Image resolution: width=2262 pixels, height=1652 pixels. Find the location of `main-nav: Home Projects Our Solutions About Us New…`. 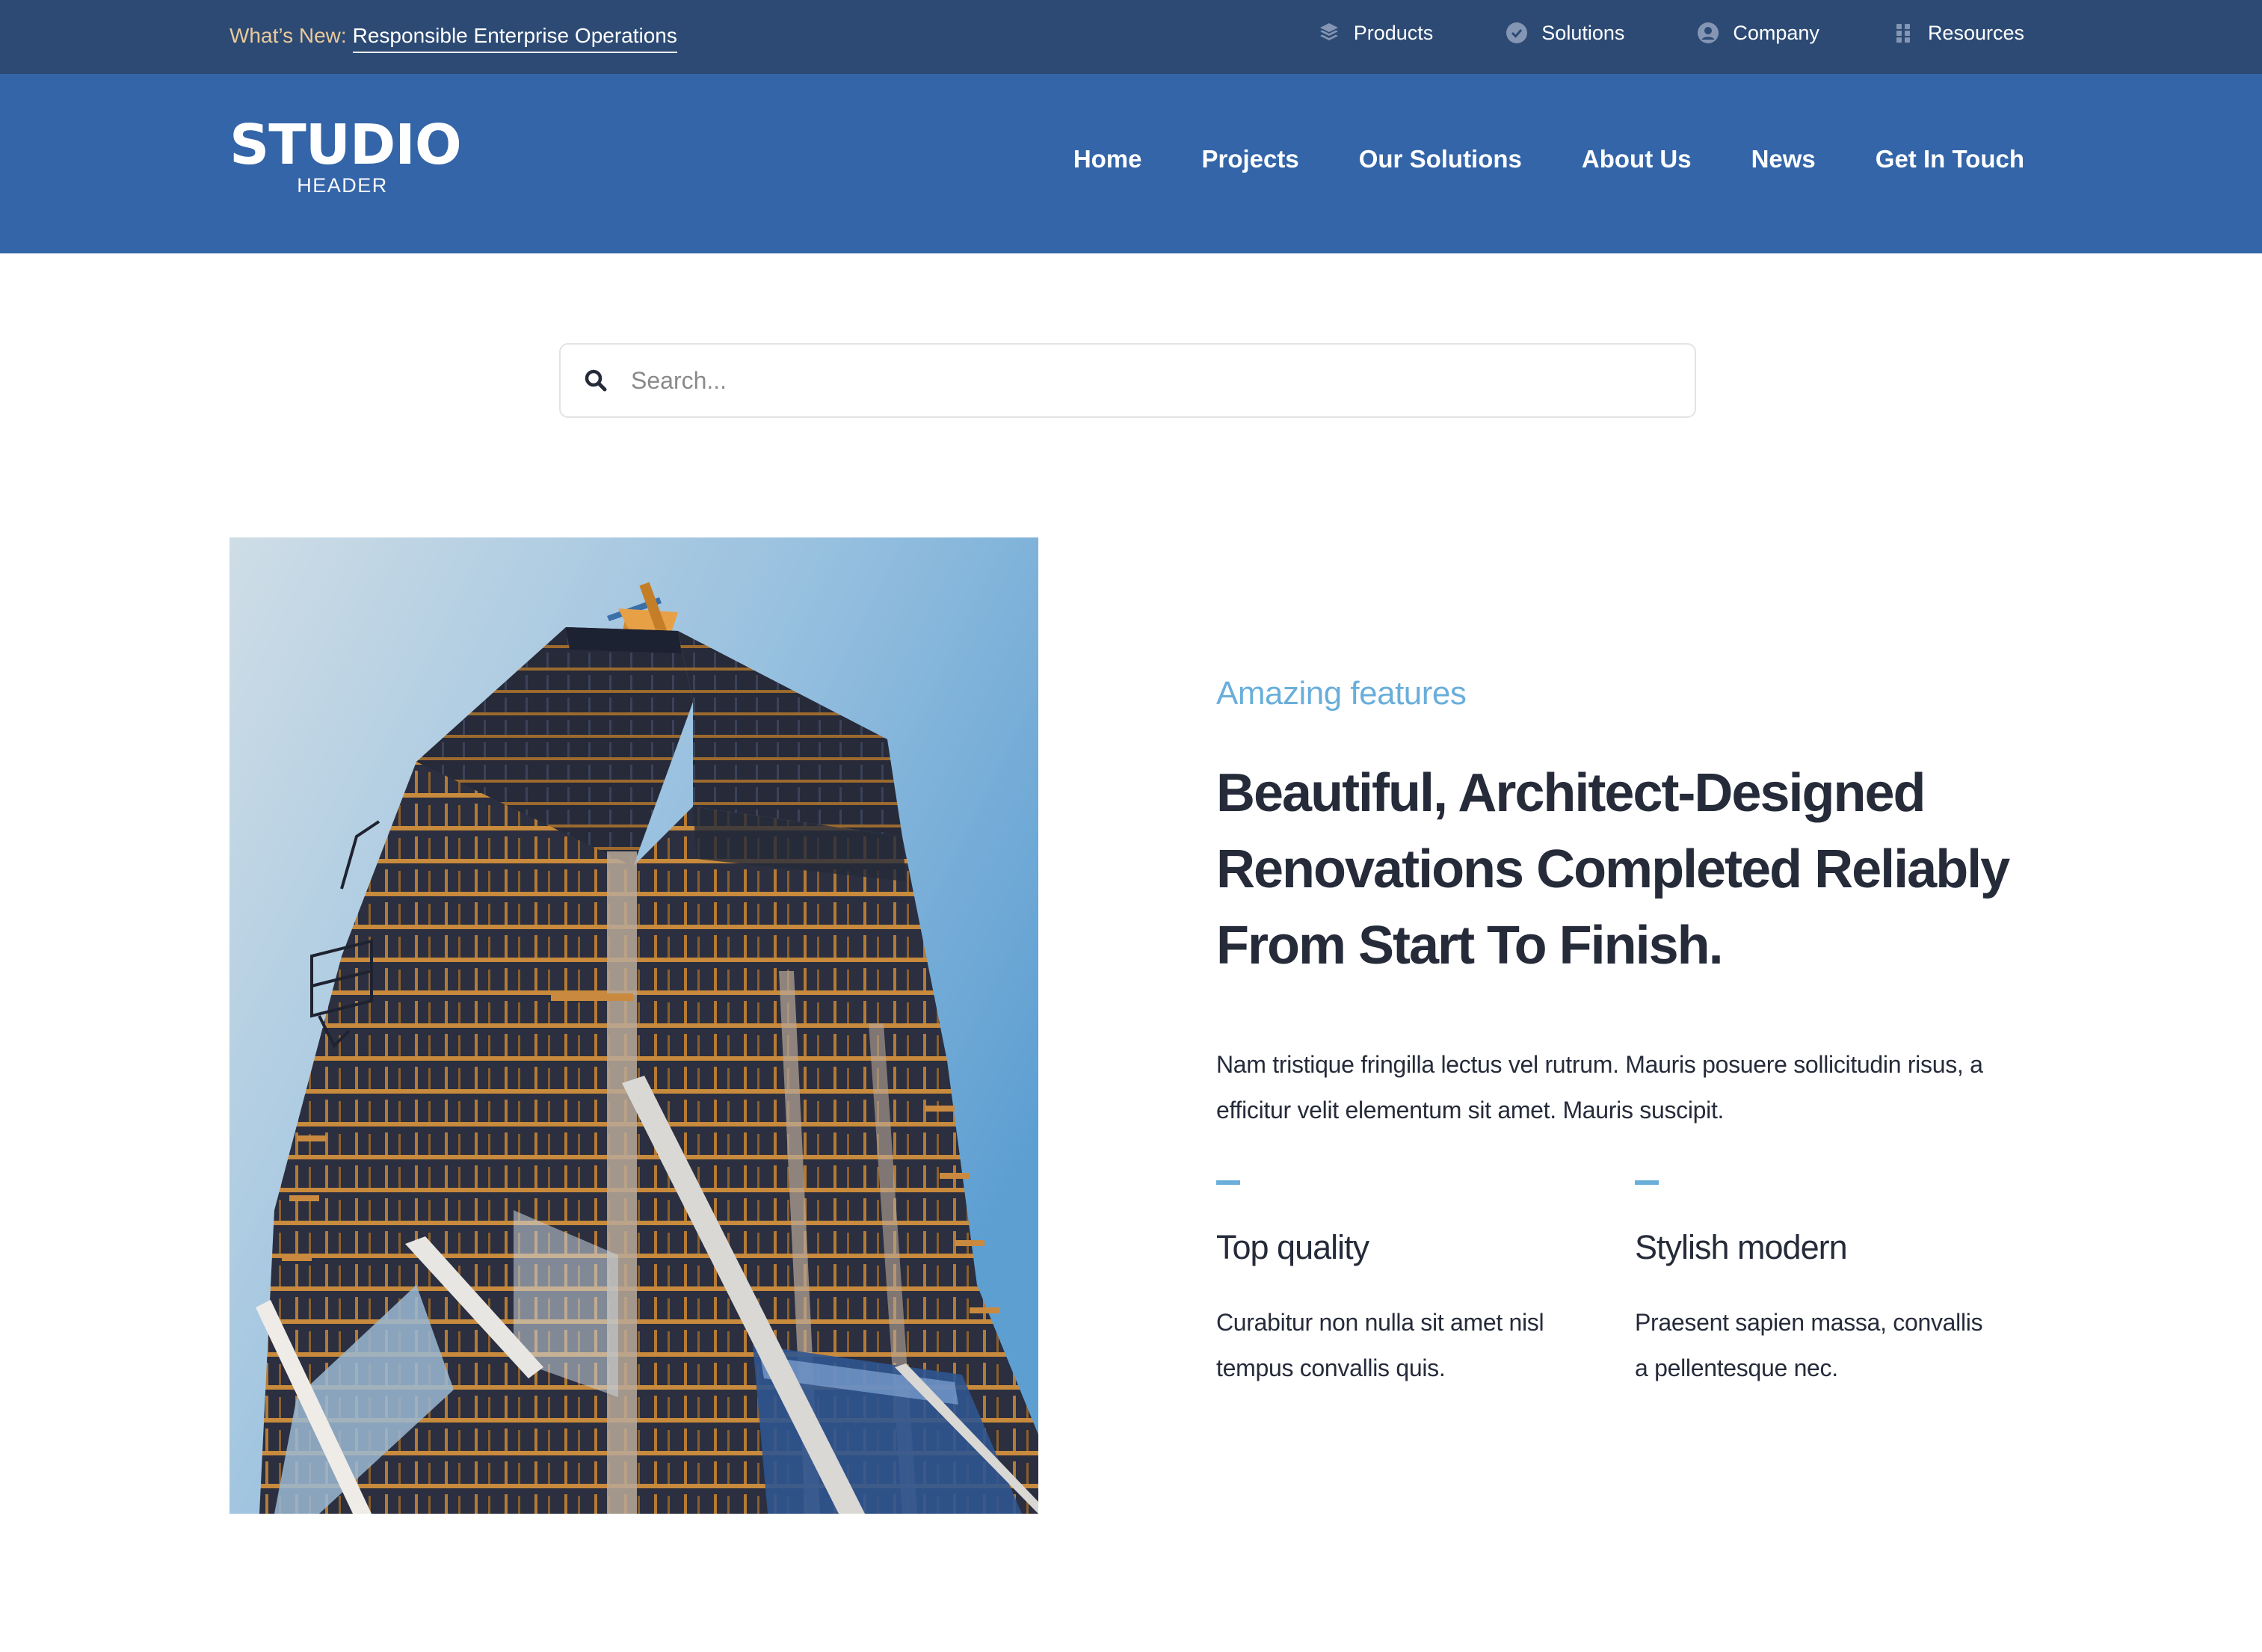

main-nav: Home Projects Our Solutions About Us New… is located at coordinates (1548, 159).